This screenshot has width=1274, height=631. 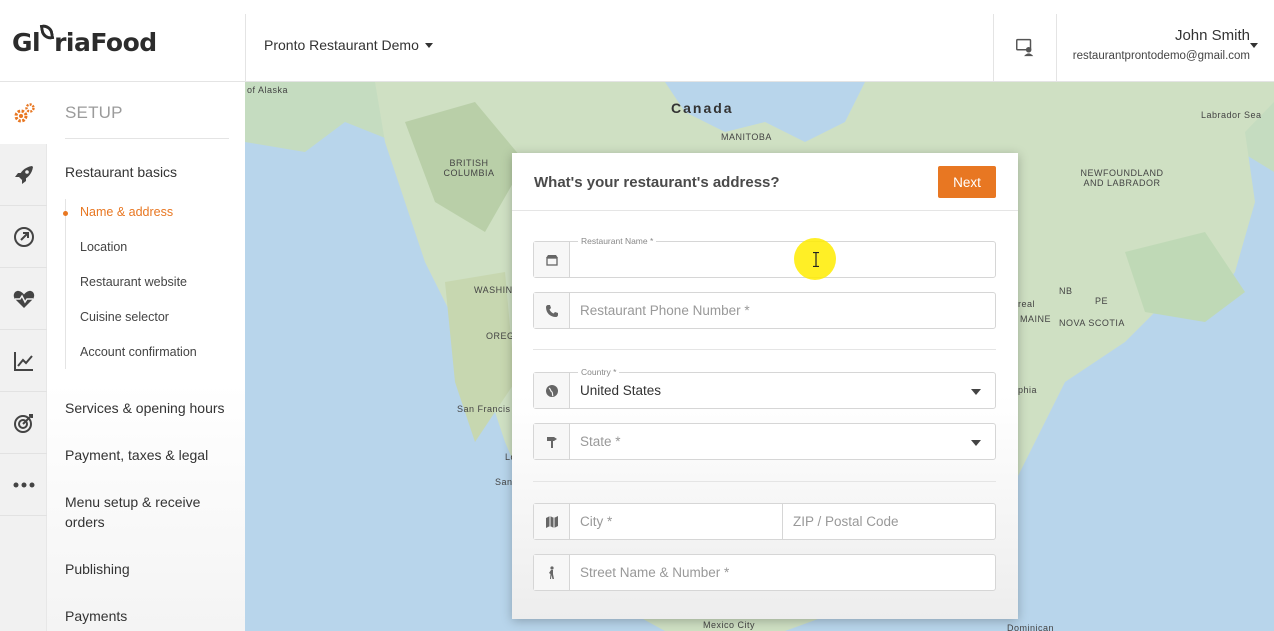 What do you see at coordinates (1122, 178) in the screenshot?
I see `map-label: NEWFOUNDLAND AND LABRADOR` at bounding box center [1122, 178].